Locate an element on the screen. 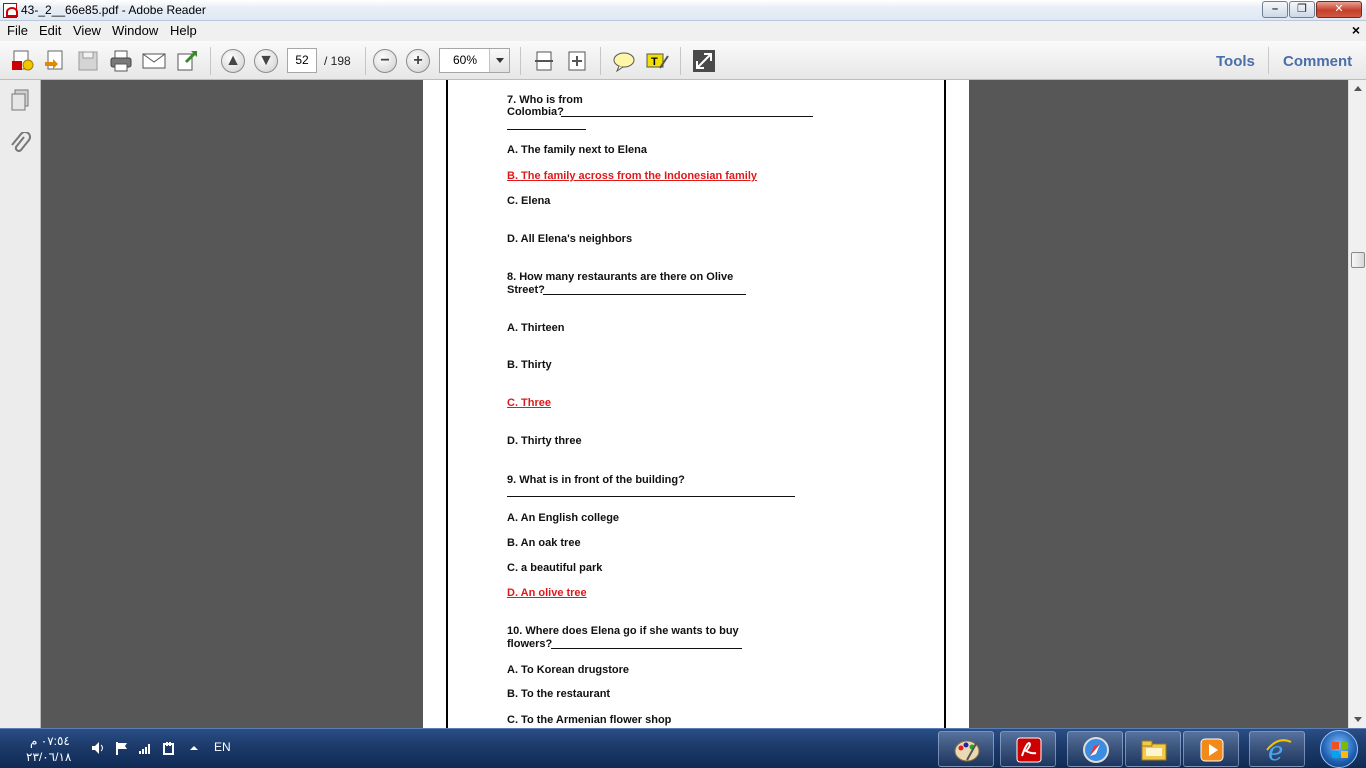  file-explorer-icon is located at coordinates (1154, 750).